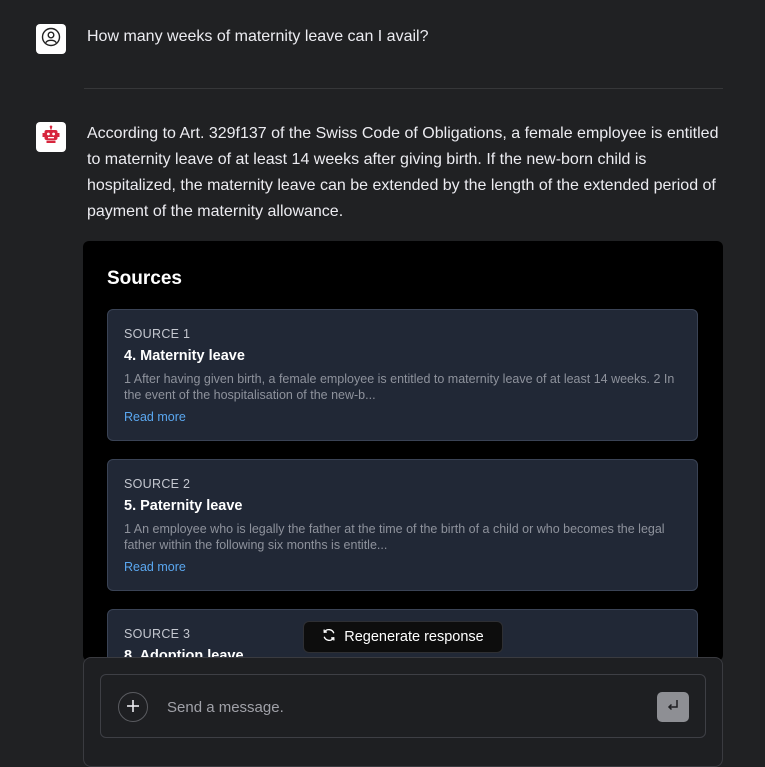 Image resolution: width=765 pixels, height=767 pixels. I want to click on enter-return-icon, so click(673, 707).